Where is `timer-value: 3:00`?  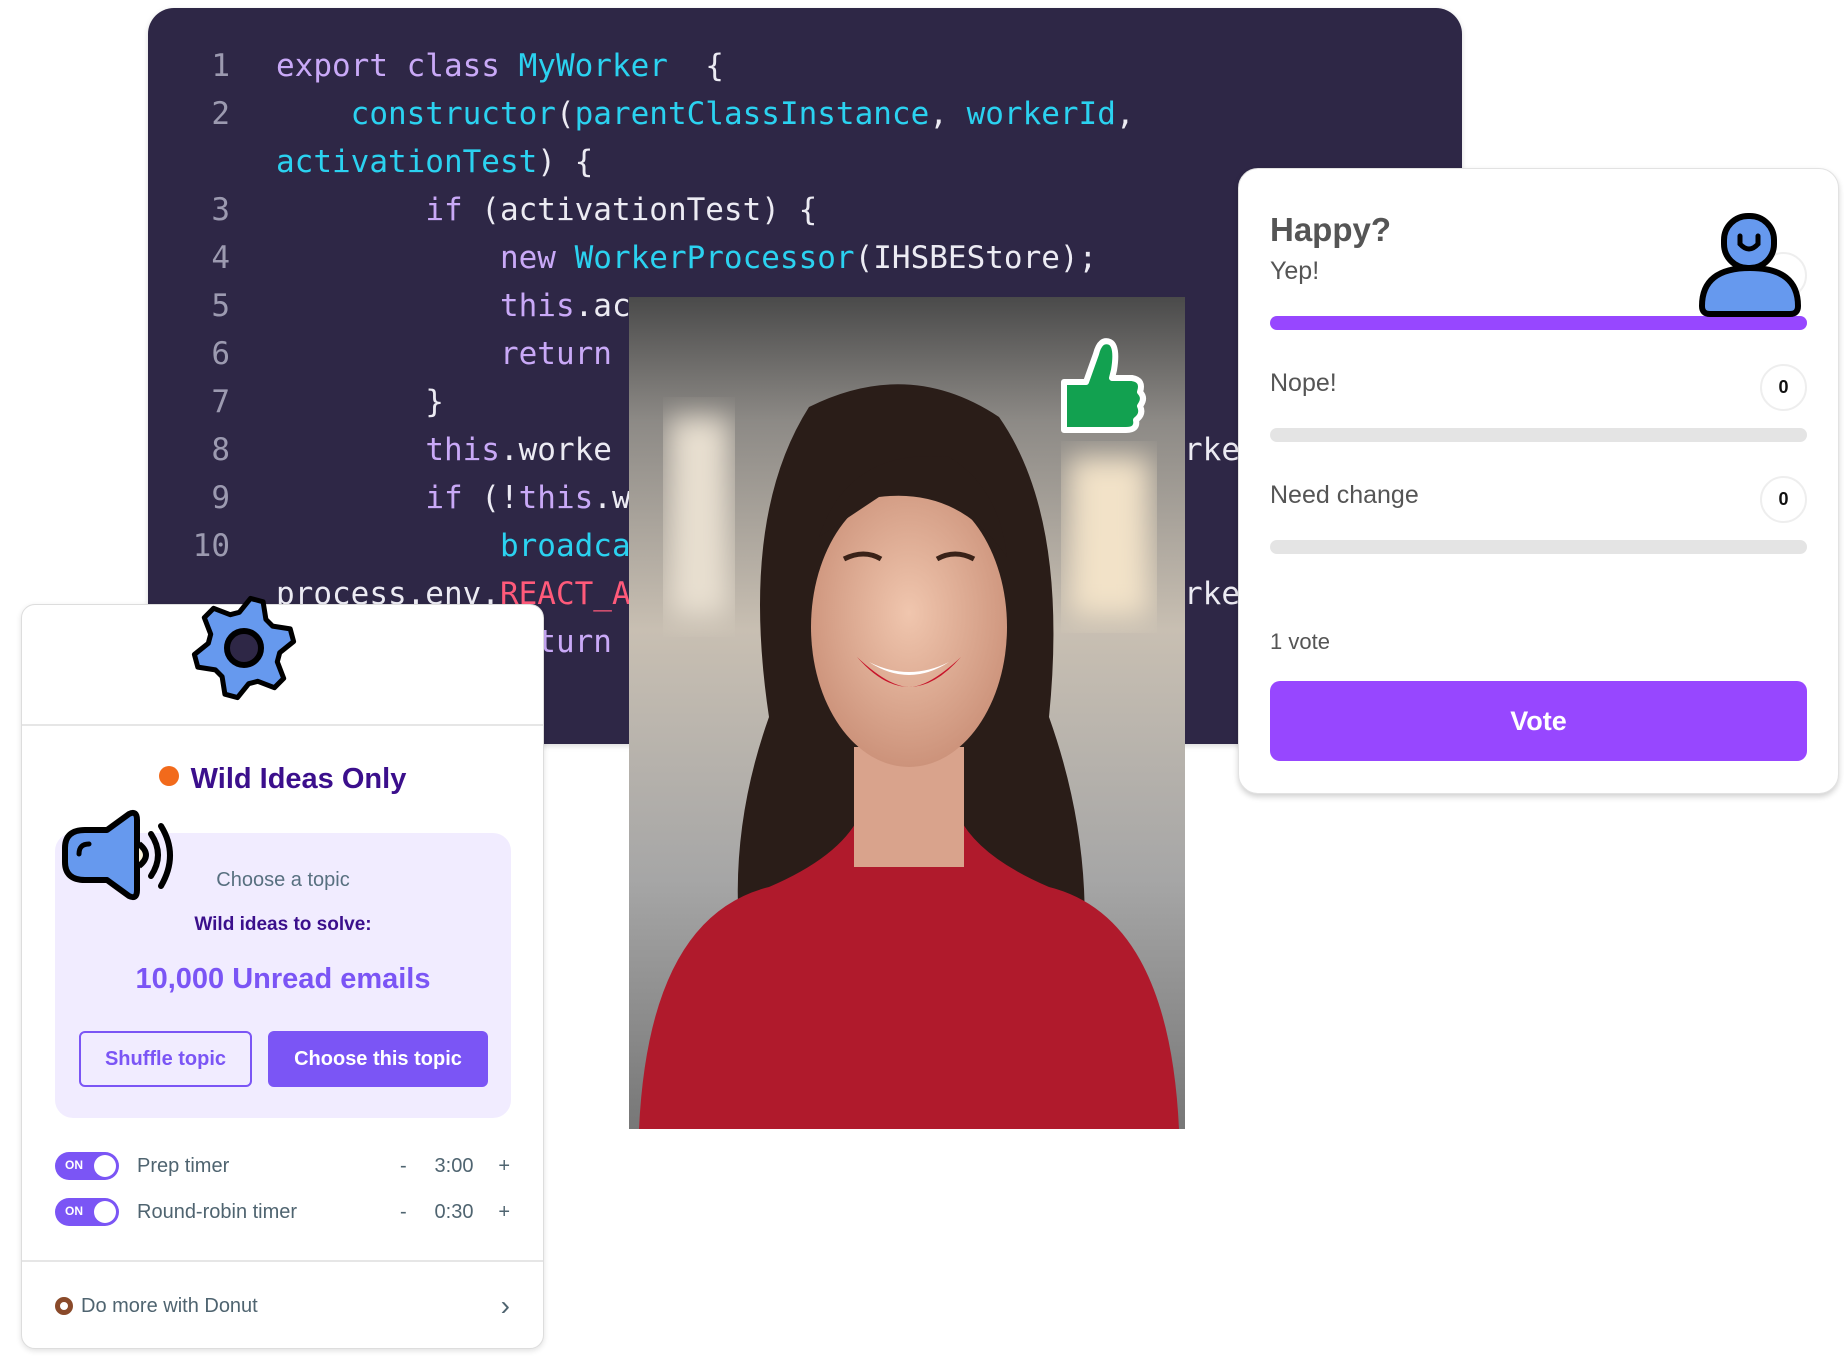 timer-value: 3:00 is located at coordinates (454, 1165).